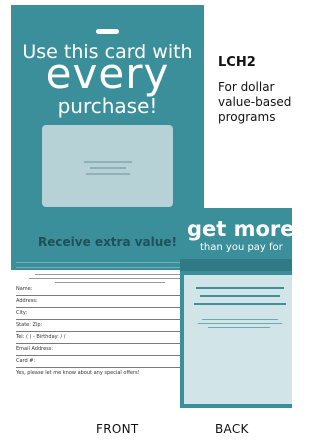 This screenshot has width=320, height=446. I want to click on gift-card-window, so click(107, 166).